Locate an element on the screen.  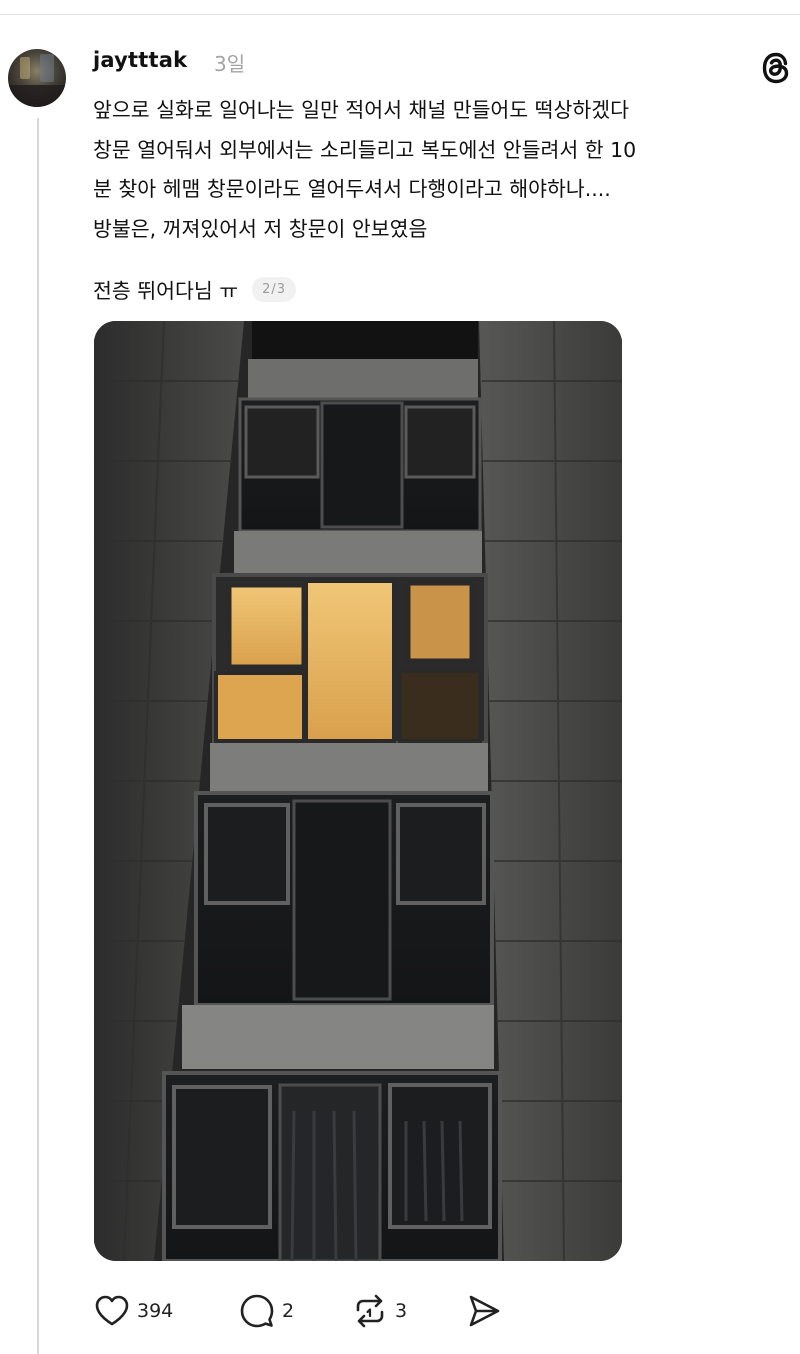
repost-count: 3 is located at coordinates (401, 1311).